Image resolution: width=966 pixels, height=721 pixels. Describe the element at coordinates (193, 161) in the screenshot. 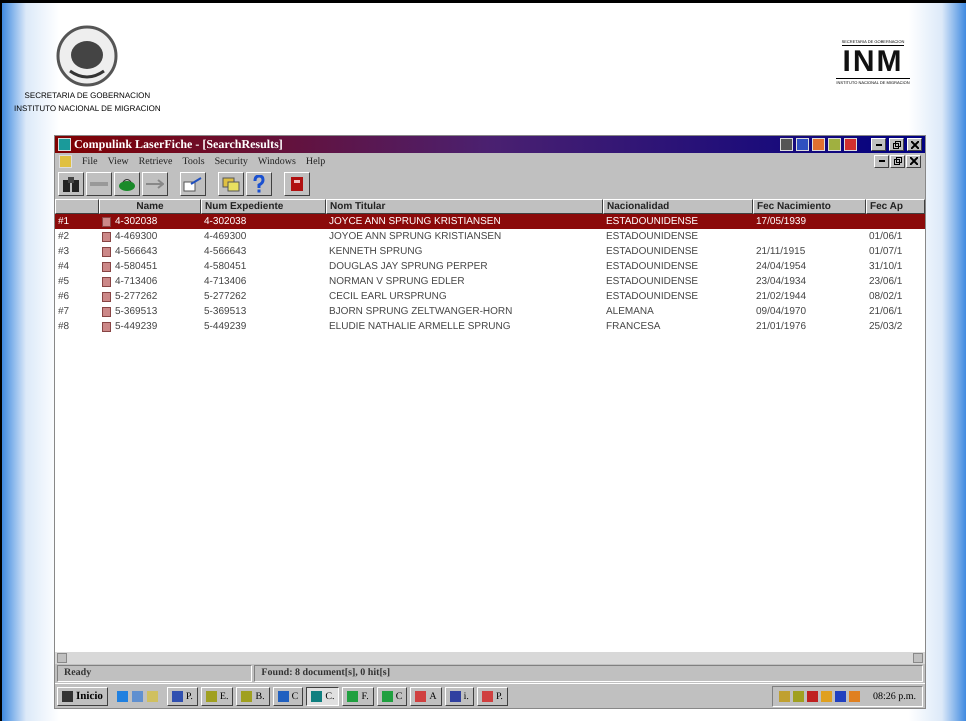

I see `menu-item: Tools` at that location.